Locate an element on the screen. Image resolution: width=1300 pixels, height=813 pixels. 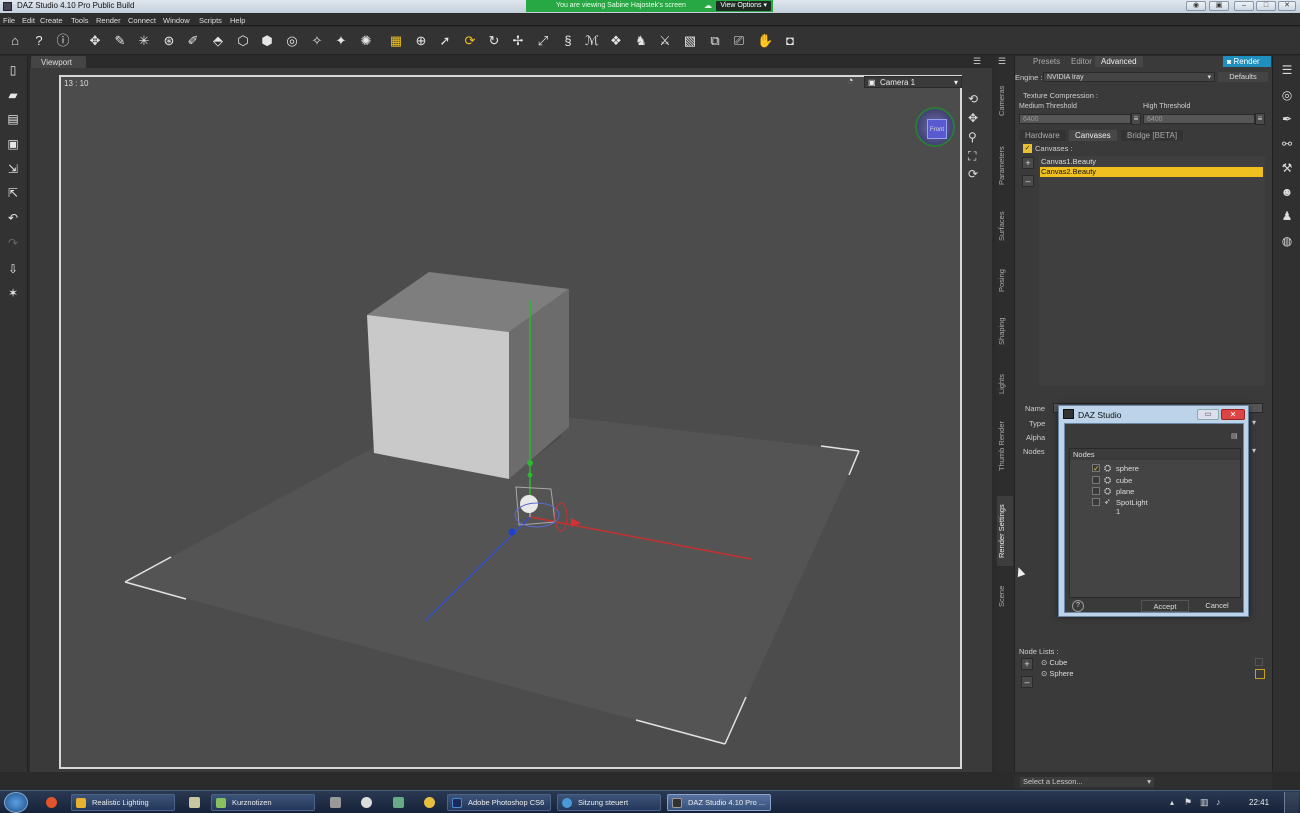
tab-shaping: Shaping is located at coordinates (1005, 331).